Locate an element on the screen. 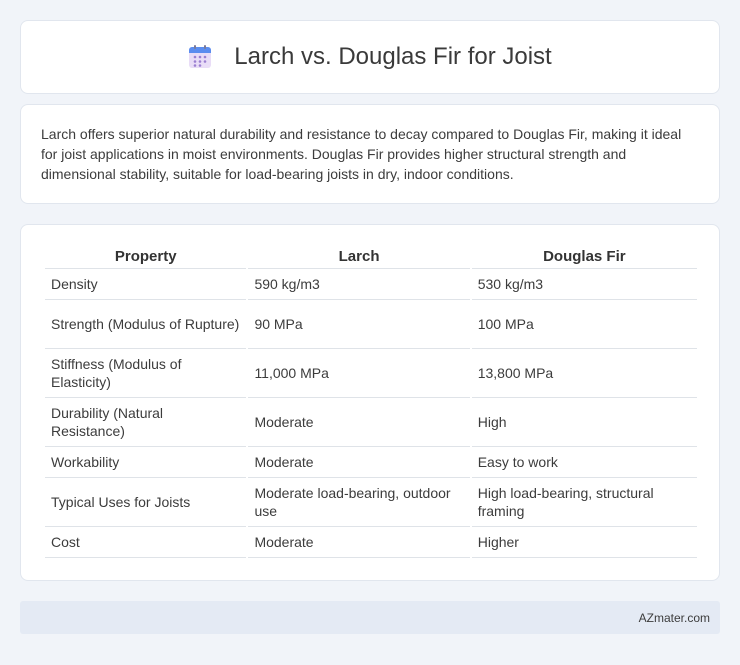 The image size is (740, 665). table-row: Density 590 kg/m3 530 kg/m3 is located at coordinates (371, 284).